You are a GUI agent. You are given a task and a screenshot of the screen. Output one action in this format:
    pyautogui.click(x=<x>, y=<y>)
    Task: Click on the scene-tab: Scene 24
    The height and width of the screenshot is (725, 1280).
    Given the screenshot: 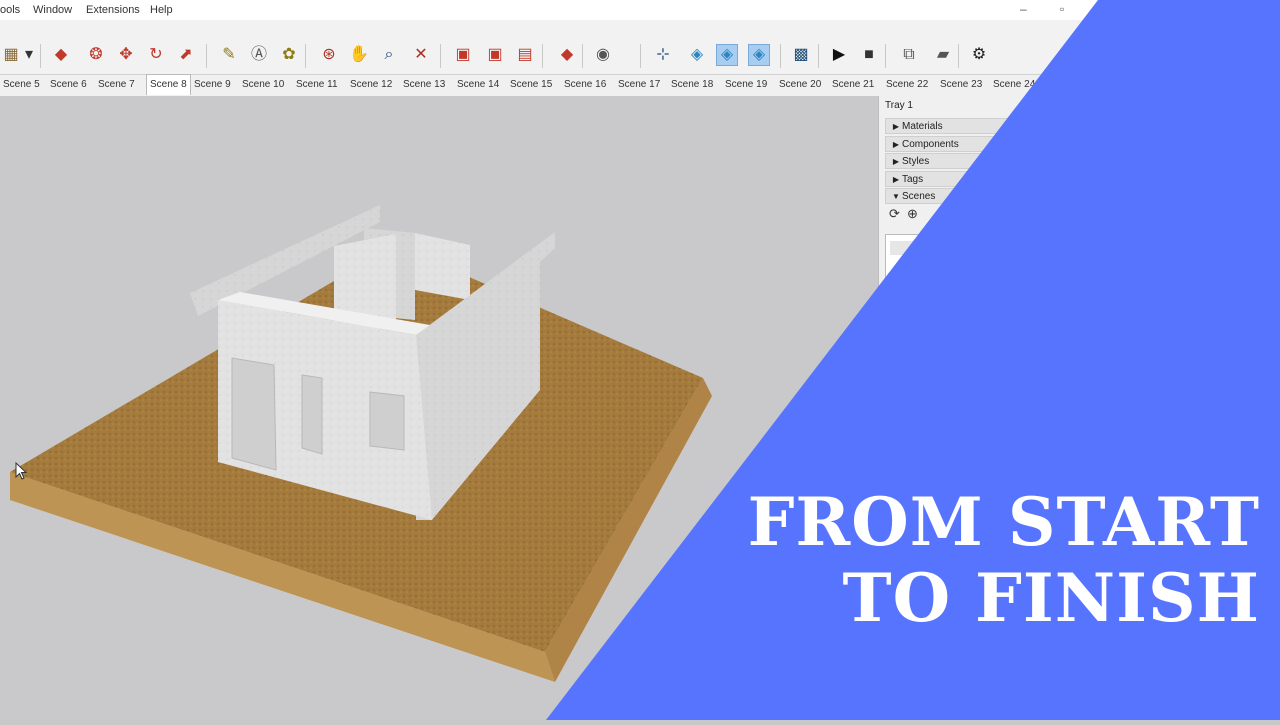 What is the action you would take?
    pyautogui.click(x=1014, y=85)
    